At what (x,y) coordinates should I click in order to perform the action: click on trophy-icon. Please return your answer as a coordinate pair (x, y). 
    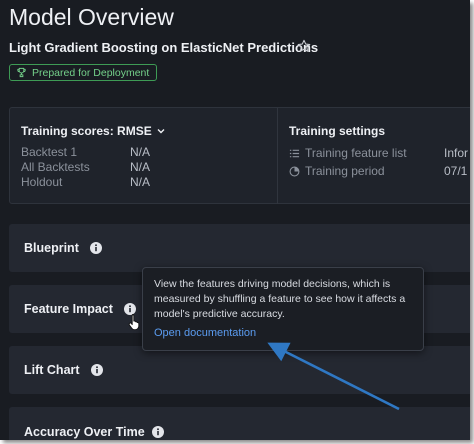
    Looking at the image, I should click on (21, 72).